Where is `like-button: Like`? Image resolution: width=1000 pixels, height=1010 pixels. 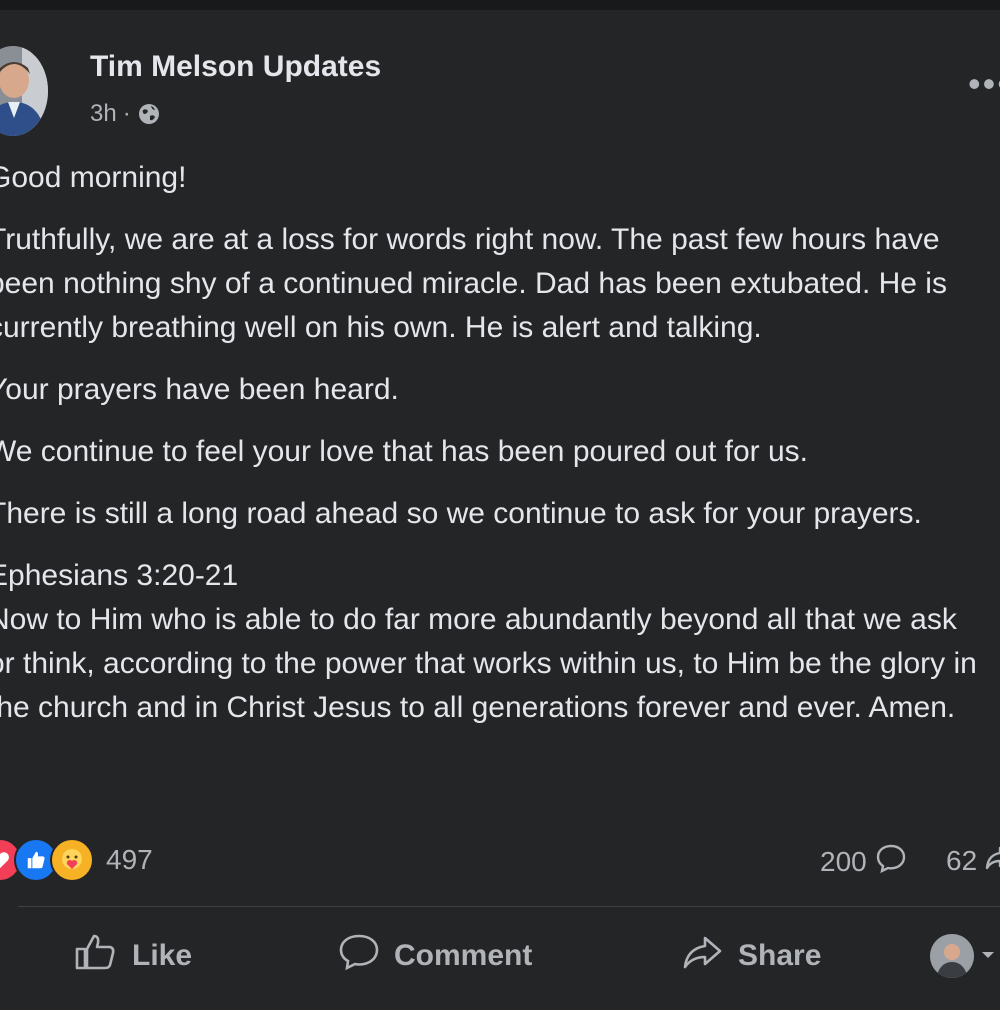
like-button: Like is located at coordinates (133, 956).